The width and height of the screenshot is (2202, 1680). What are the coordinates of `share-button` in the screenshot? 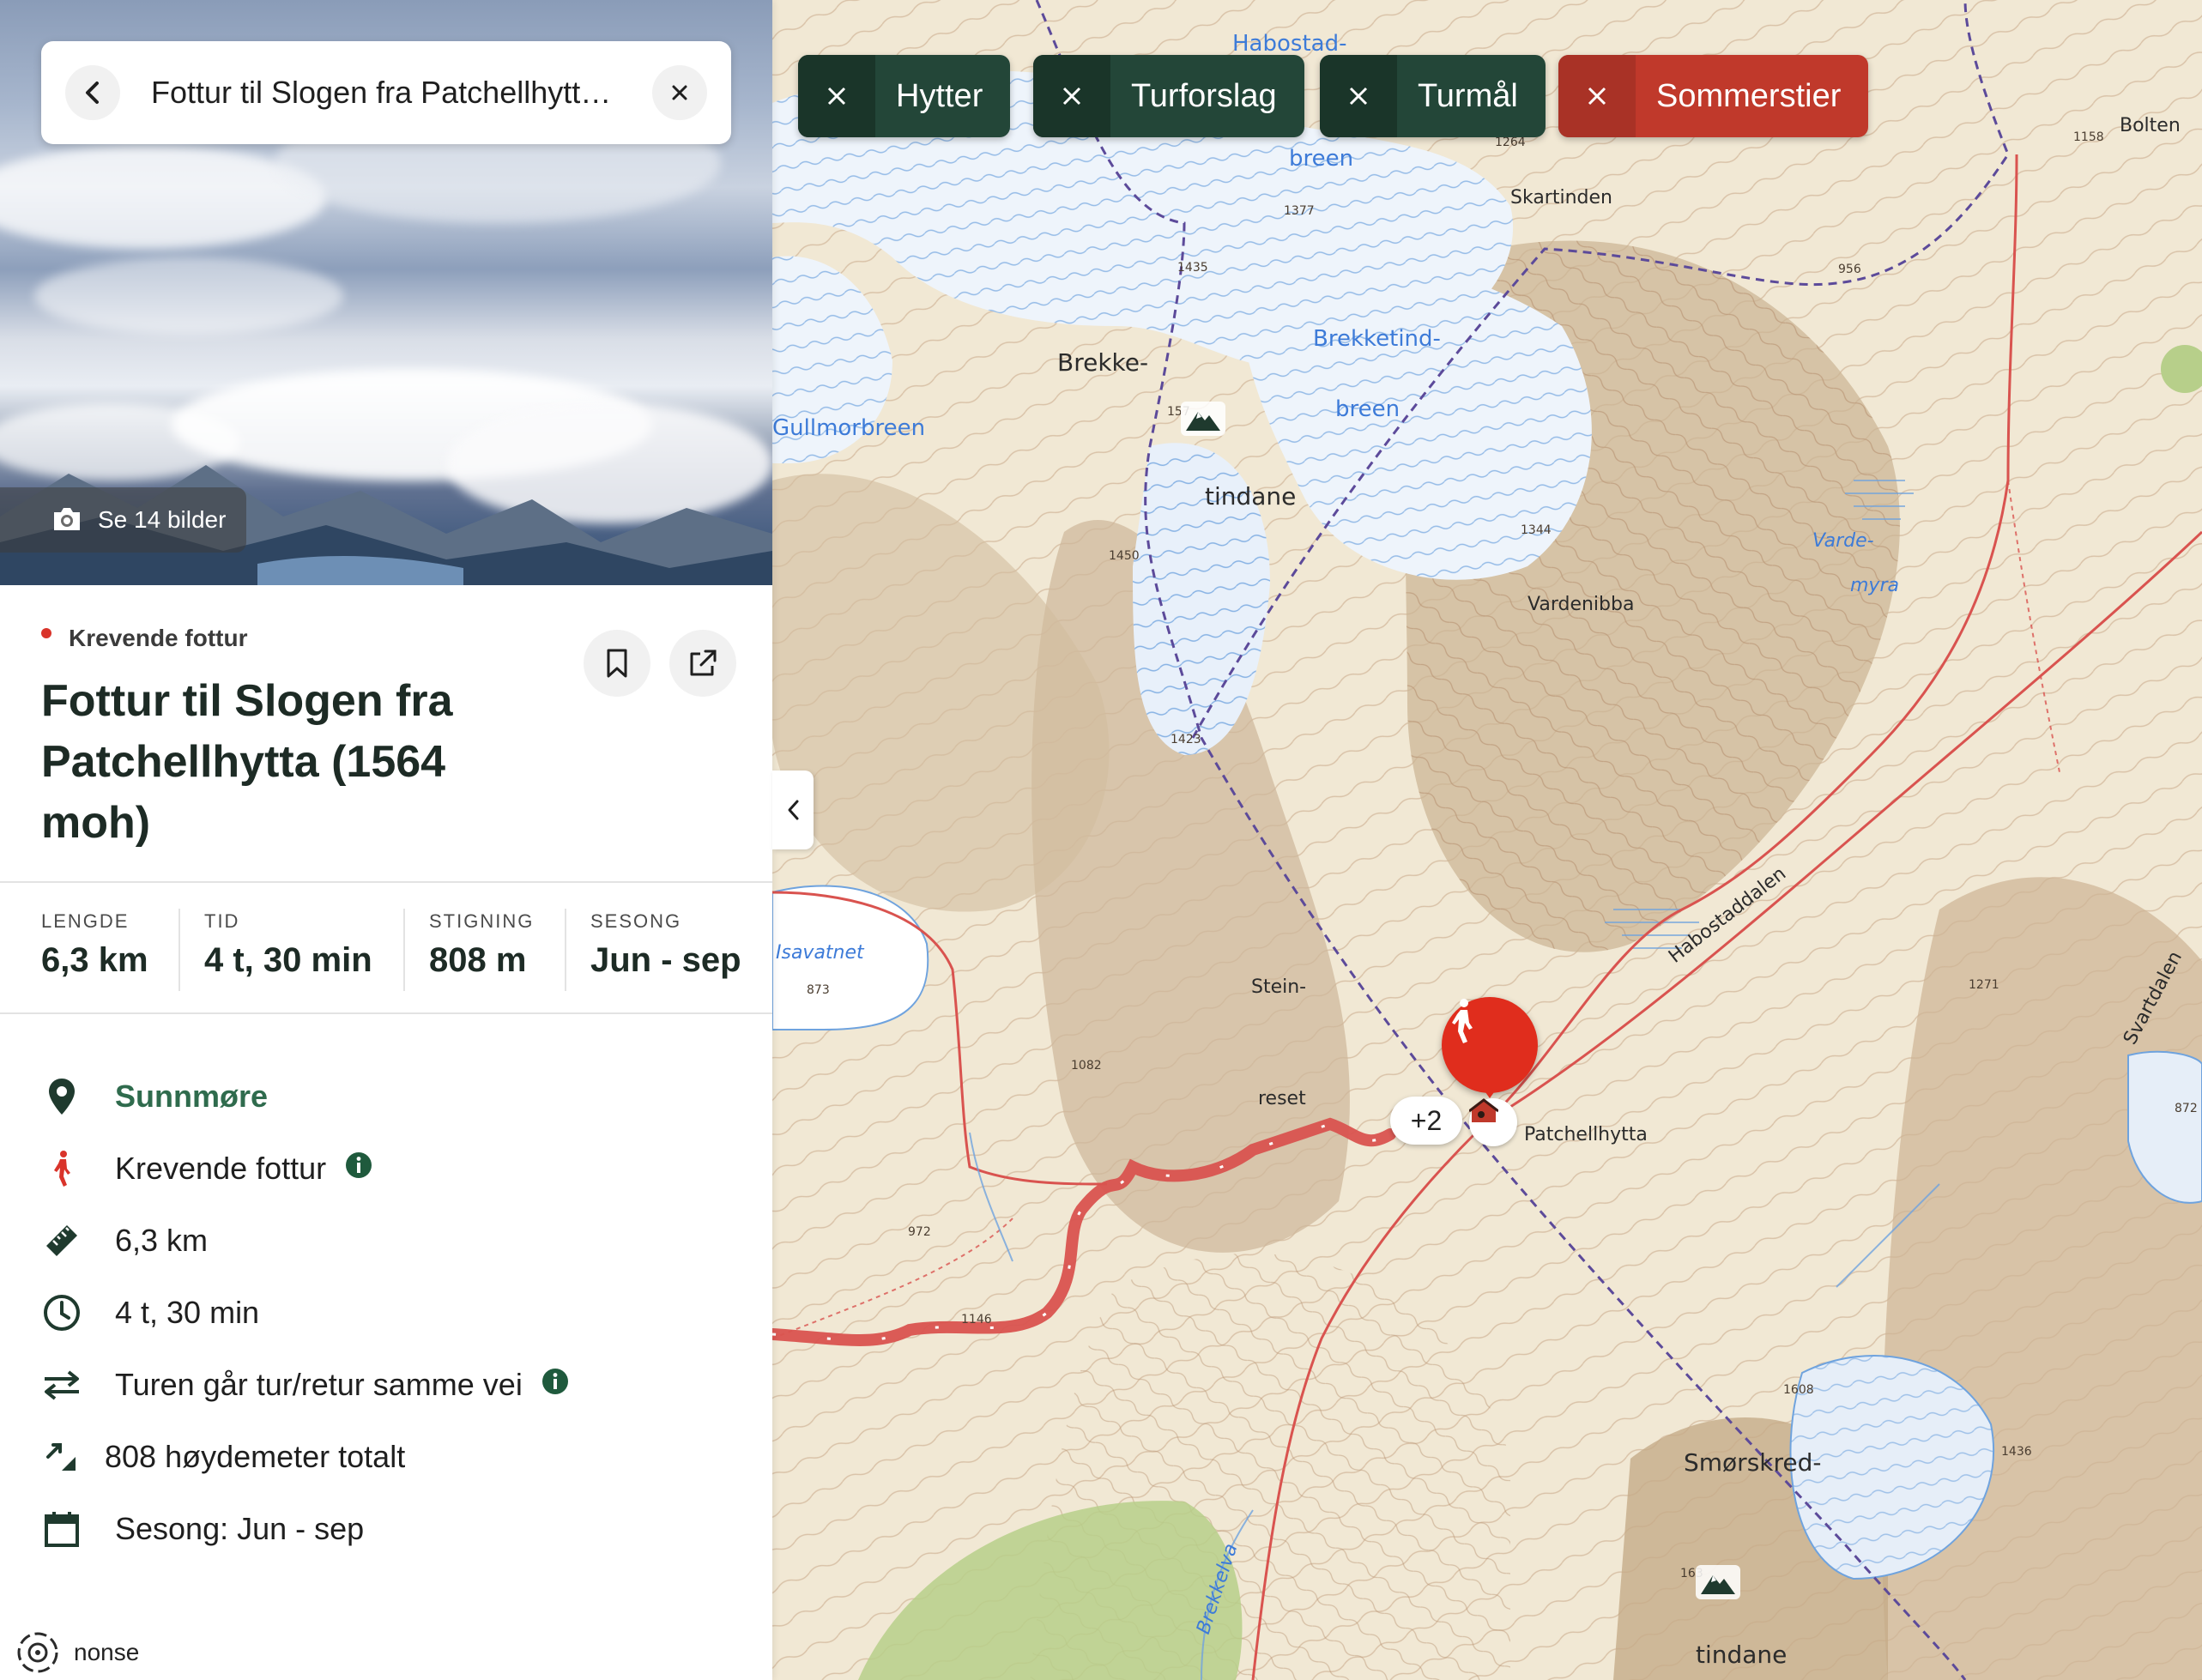 It's located at (702, 663).